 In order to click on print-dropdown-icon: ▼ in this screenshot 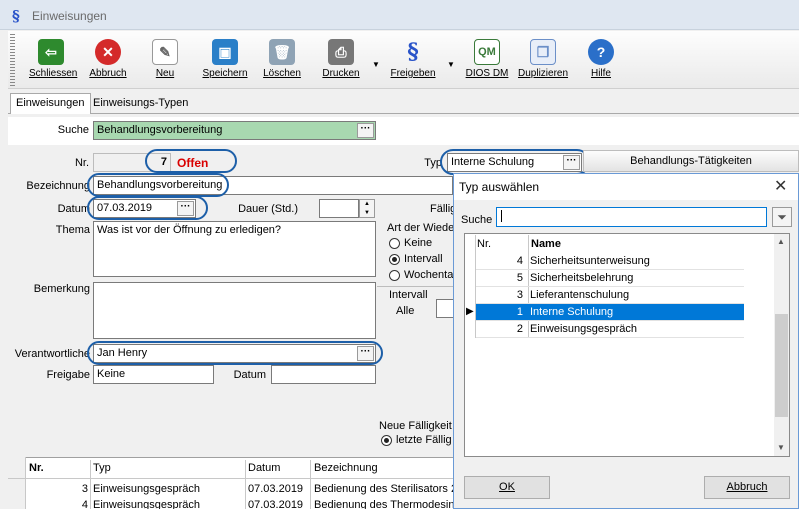, I will do `click(376, 64)`.